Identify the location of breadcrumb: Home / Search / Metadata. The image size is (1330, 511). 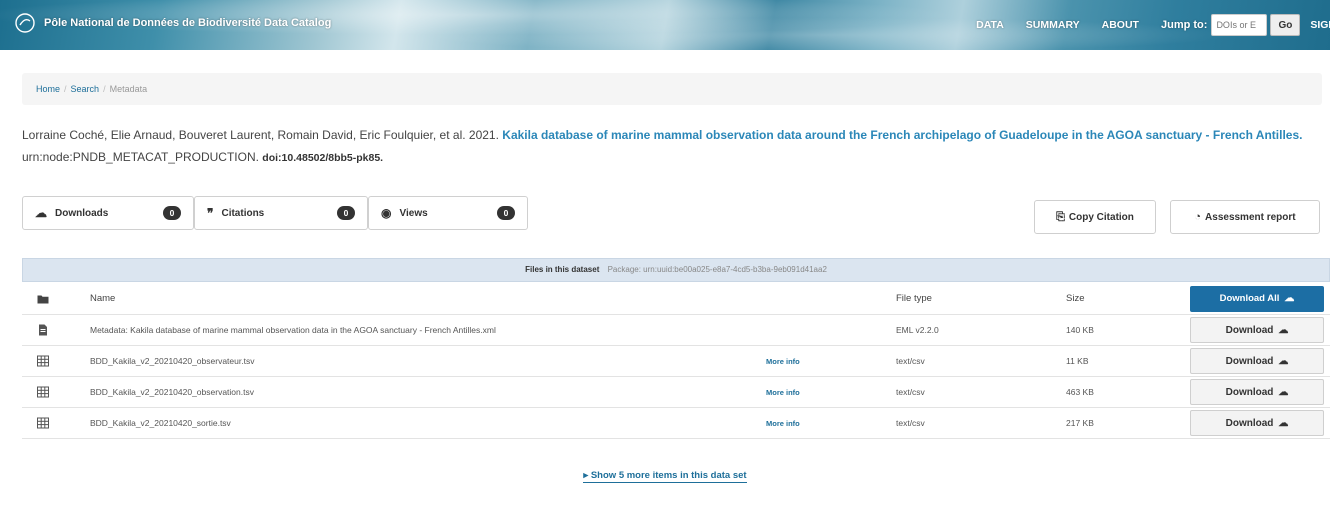
(672, 89).